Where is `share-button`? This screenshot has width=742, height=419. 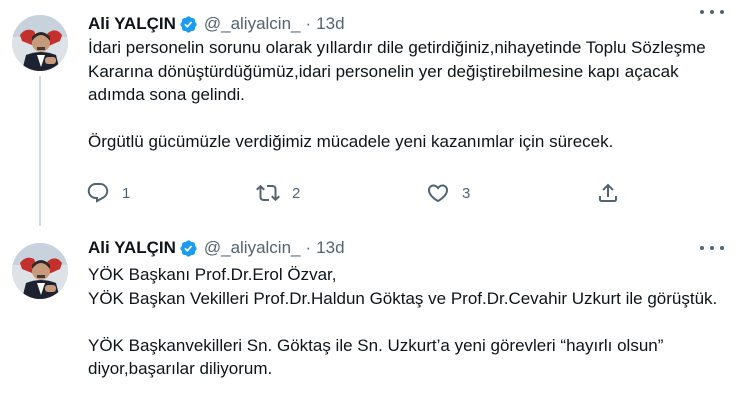 share-button is located at coordinates (608, 193).